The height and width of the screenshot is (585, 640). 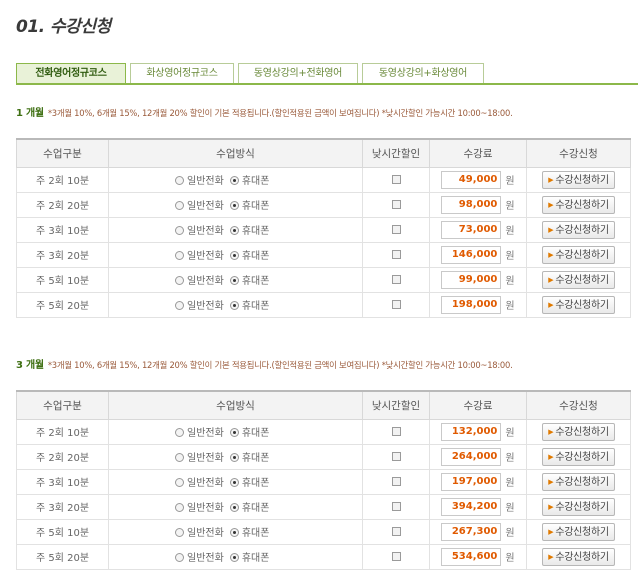 What do you see at coordinates (471, 556) in the screenshot?
I see `price-field: 534,600` at bounding box center [471, 556].